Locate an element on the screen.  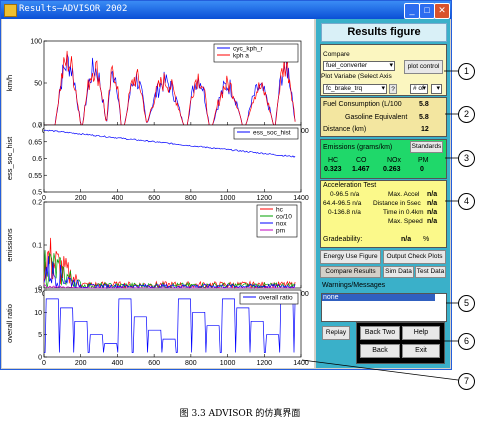
callout-1: 1 is located at coordinates (466, 71).